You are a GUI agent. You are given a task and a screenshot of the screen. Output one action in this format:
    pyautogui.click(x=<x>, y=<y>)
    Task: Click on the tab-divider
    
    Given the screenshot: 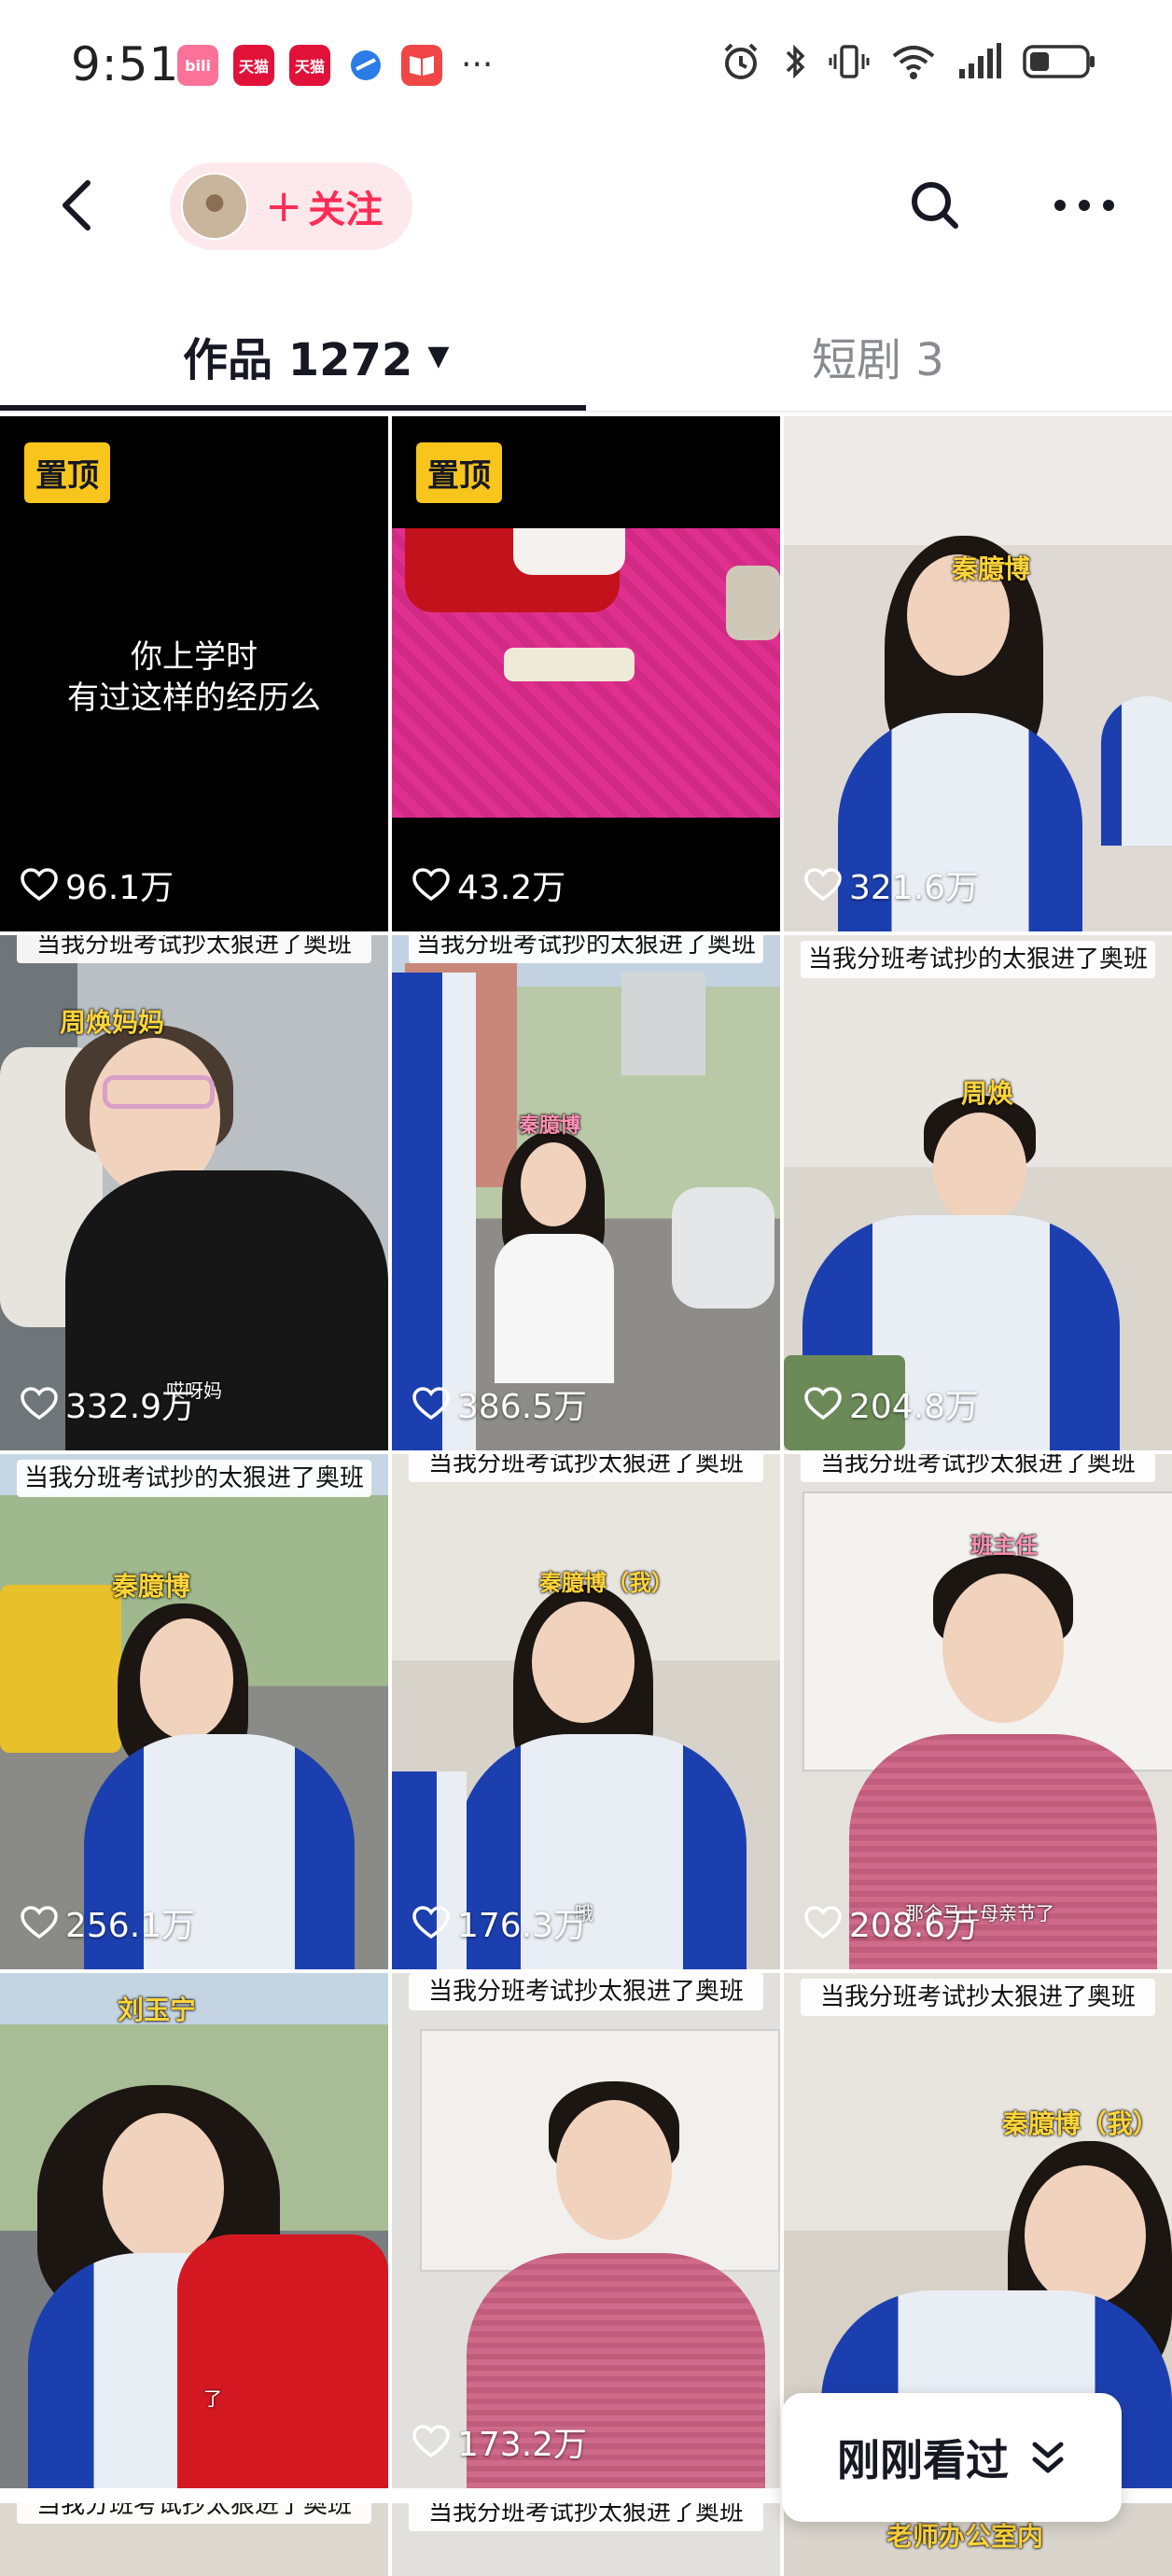 What is the action you would take?
    pyautogui.click(x=586, y=412)
    